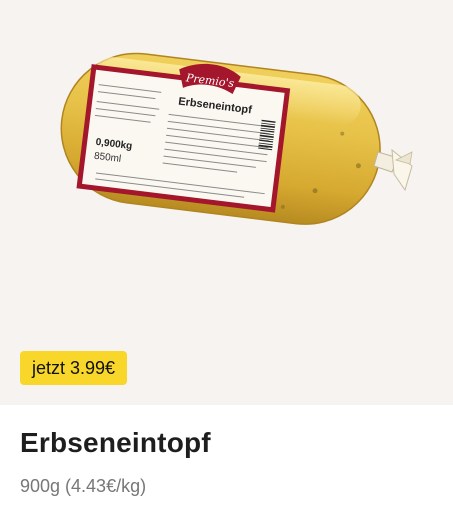 Image resolution: width=453 pixels, height=509 pixels. I want to click on sausage-clip, so click(393, 170).